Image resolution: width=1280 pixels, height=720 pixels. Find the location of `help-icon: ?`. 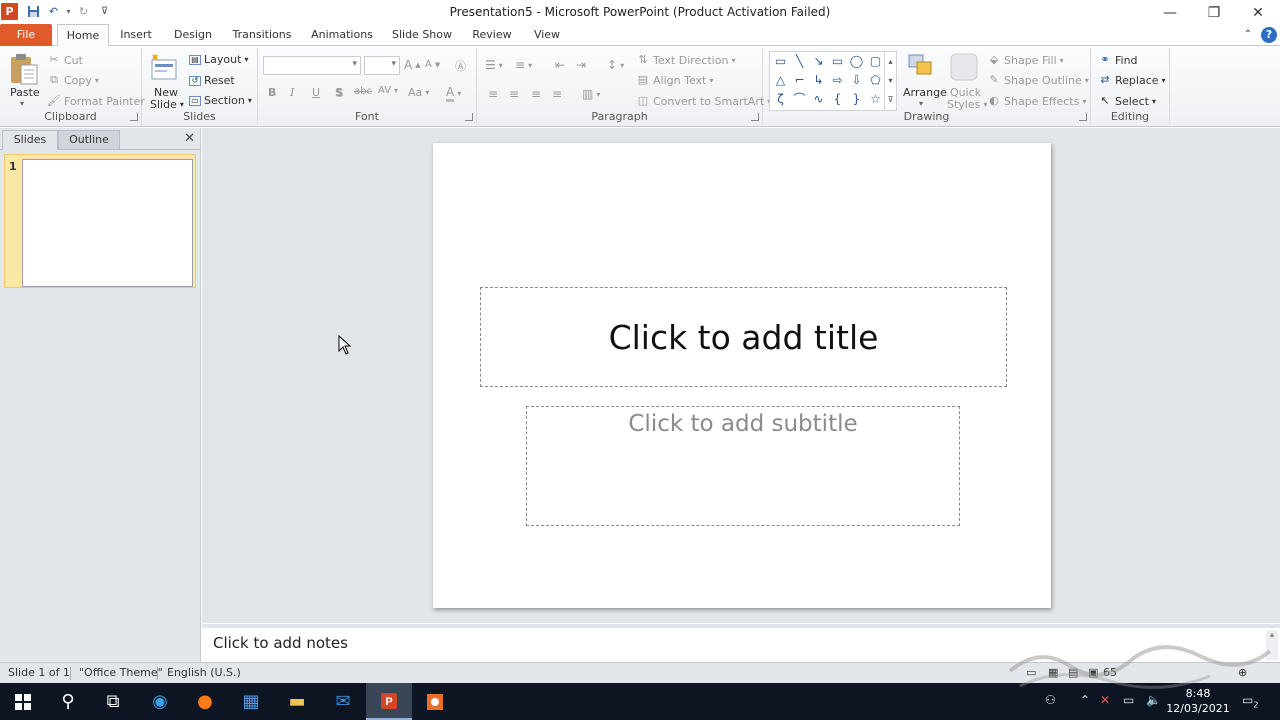

help-icon: ? is located at coordinates (1269, 35).